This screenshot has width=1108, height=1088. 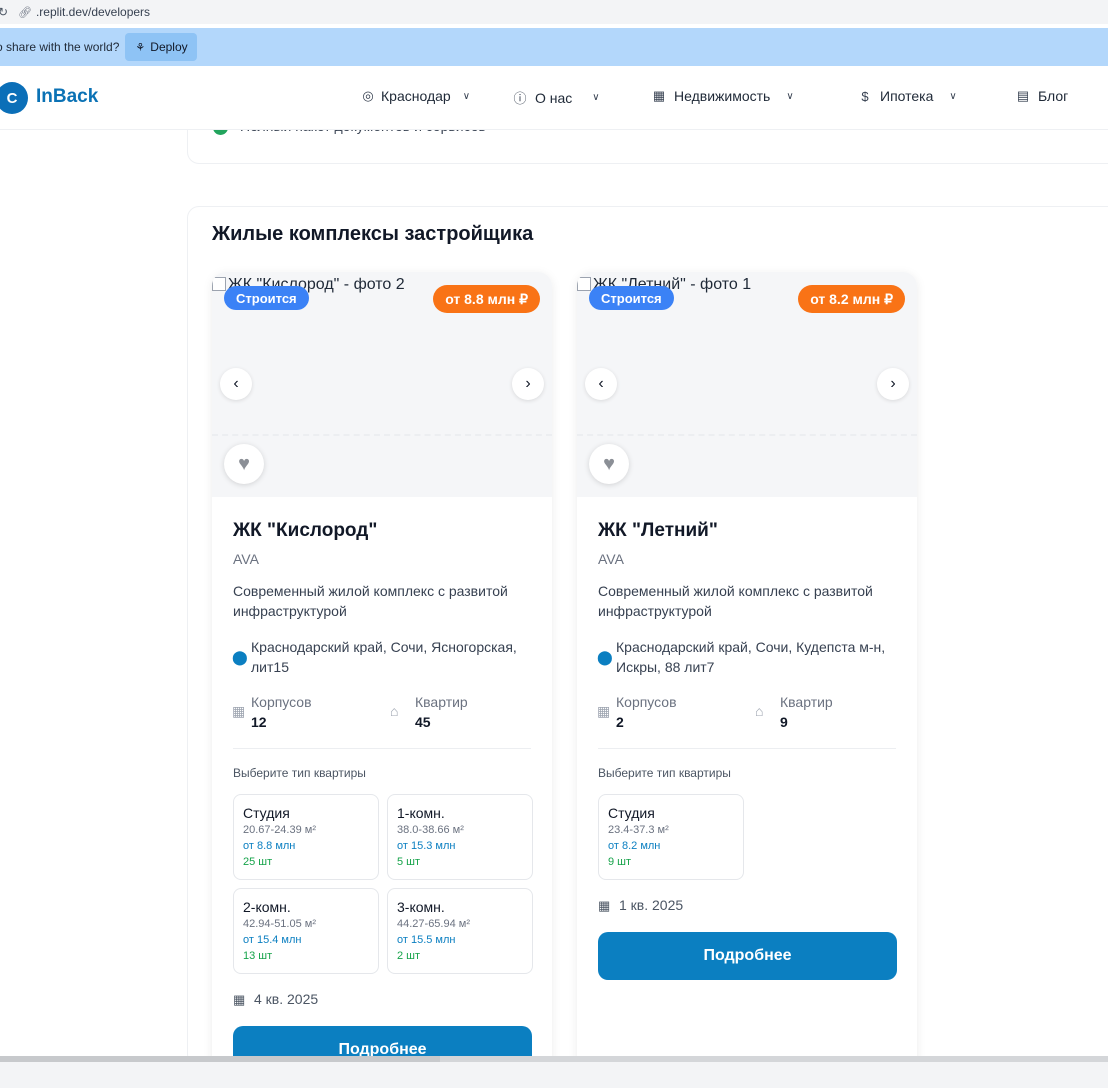 What do you see at coordinates (272, 940) in the screenshot?
I see `apartment-type-price: от 15.4 млн` at bounding box center [272, 940].